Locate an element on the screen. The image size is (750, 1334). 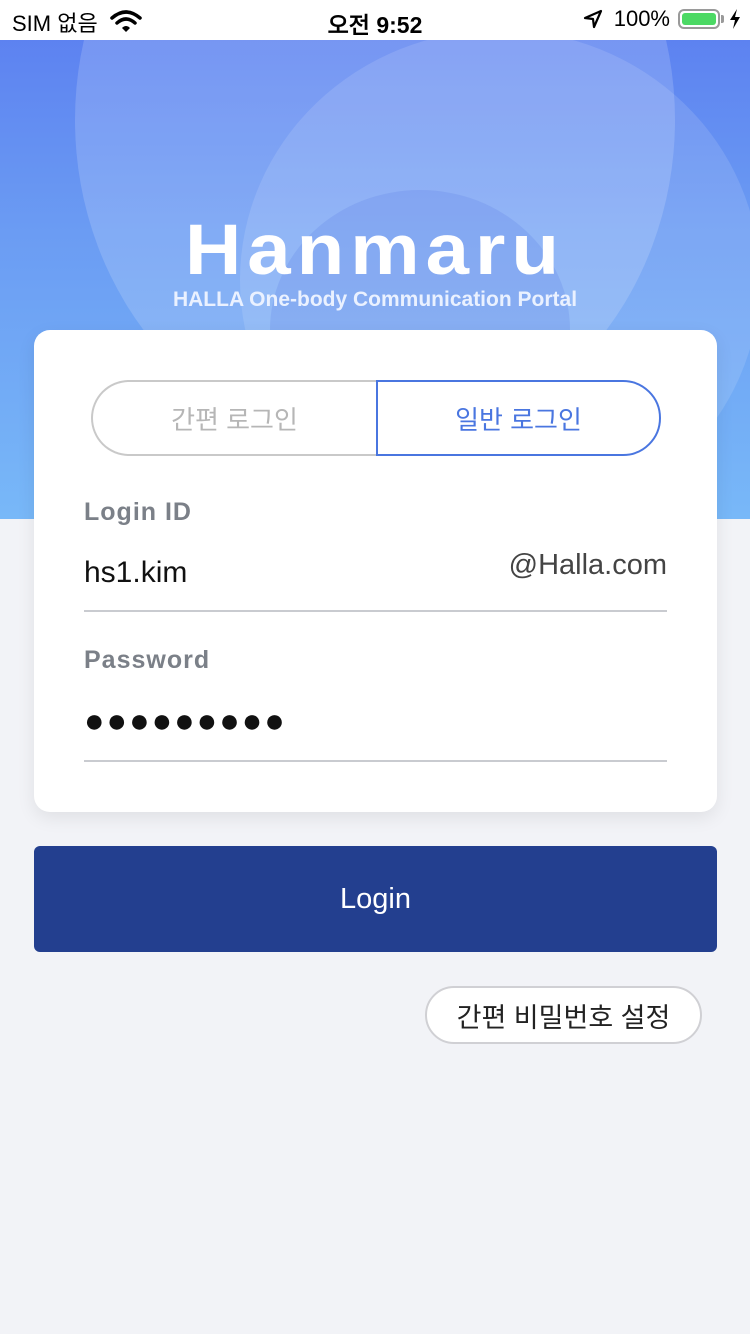
login-button: Login is located at coordinates (375, 899).